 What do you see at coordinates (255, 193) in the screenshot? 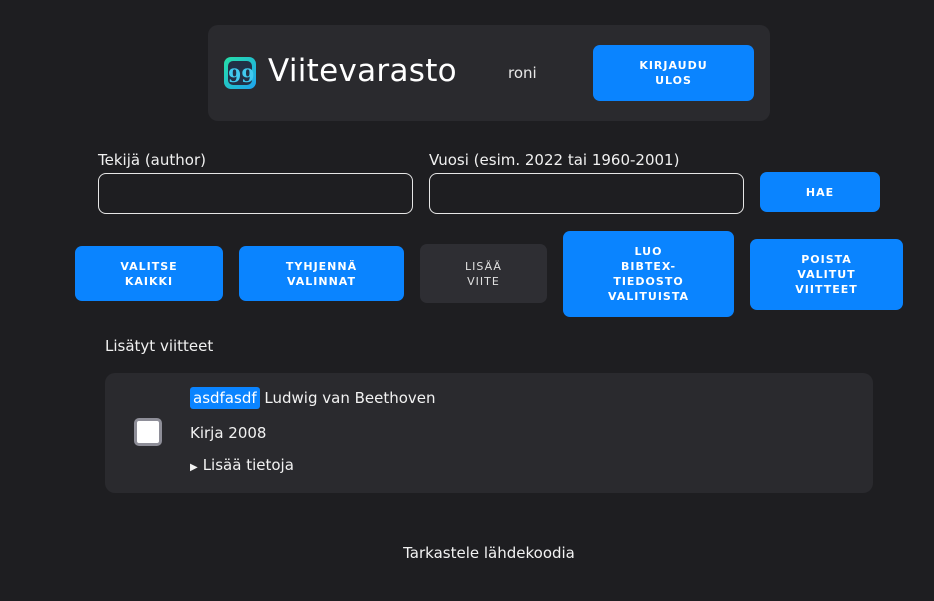
I see `author-input` at bounding box center [255, 193].